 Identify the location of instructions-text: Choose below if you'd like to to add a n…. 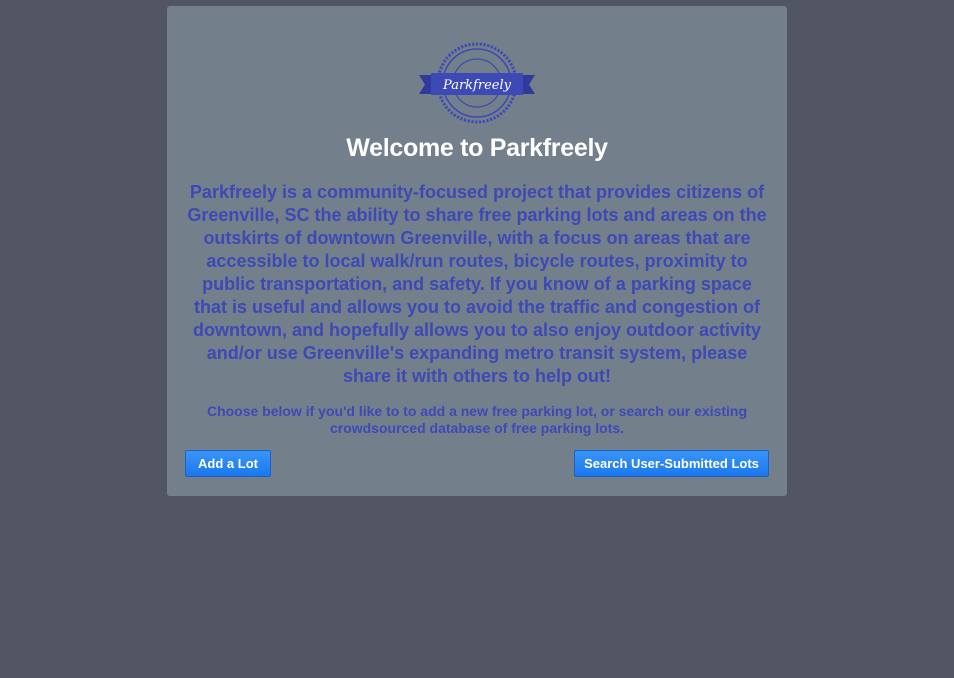
(477, 419).